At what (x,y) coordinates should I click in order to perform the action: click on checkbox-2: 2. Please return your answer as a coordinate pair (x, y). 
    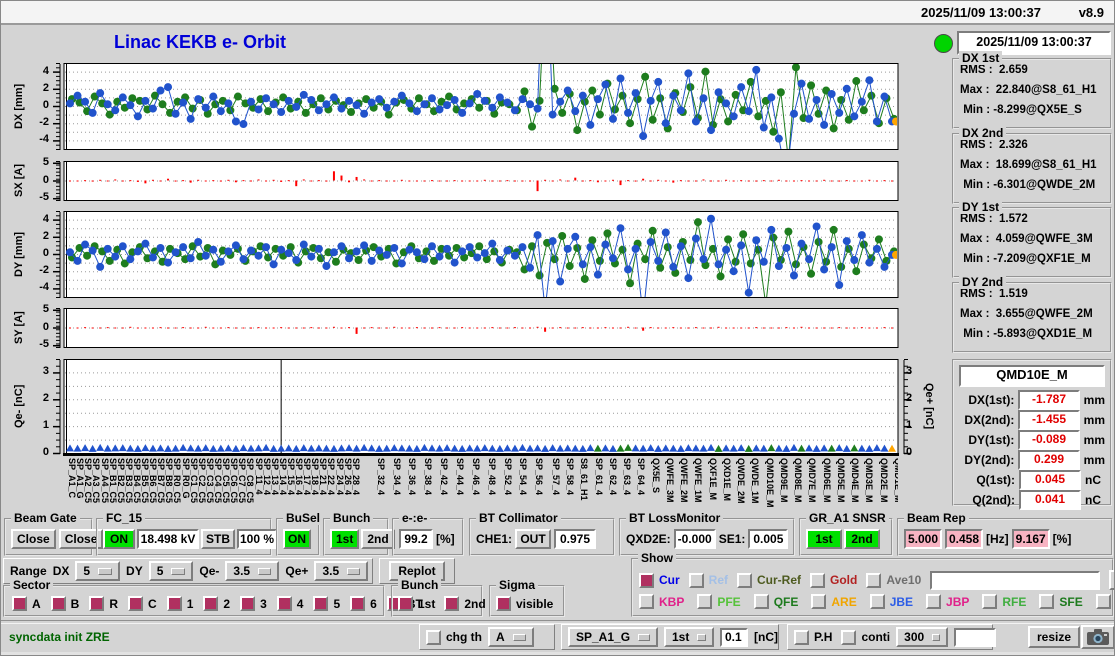
    Looking at the image, I should click on (216, 603).